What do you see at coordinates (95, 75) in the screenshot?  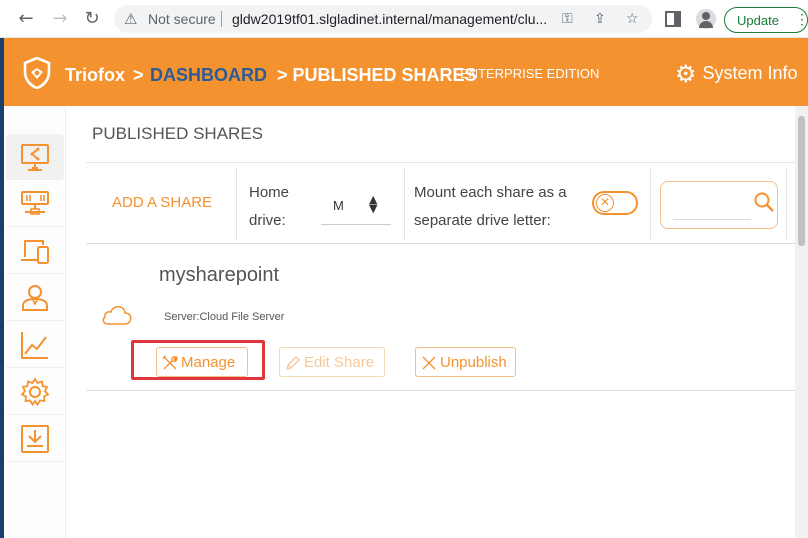 I see `brand-name: Triofox` at bounding box center [95, 75].